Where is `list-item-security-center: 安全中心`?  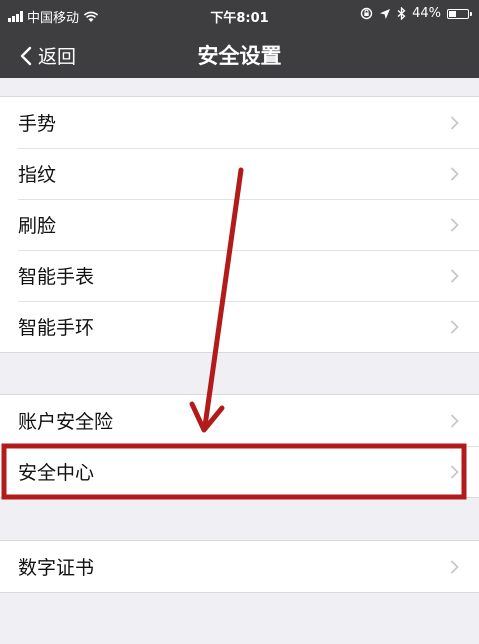 list-item-security-center: 安全中心 is located at coordinates (239, 471).